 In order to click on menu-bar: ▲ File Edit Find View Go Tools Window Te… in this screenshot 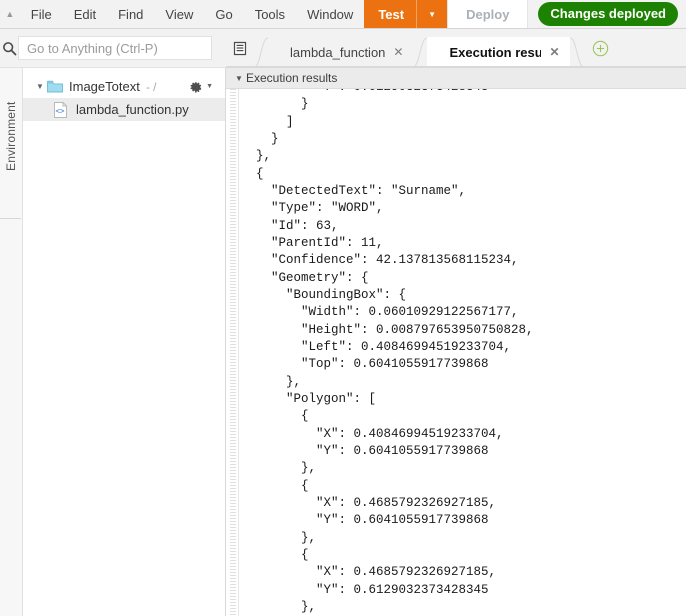, I will do `click(343, 14)`.